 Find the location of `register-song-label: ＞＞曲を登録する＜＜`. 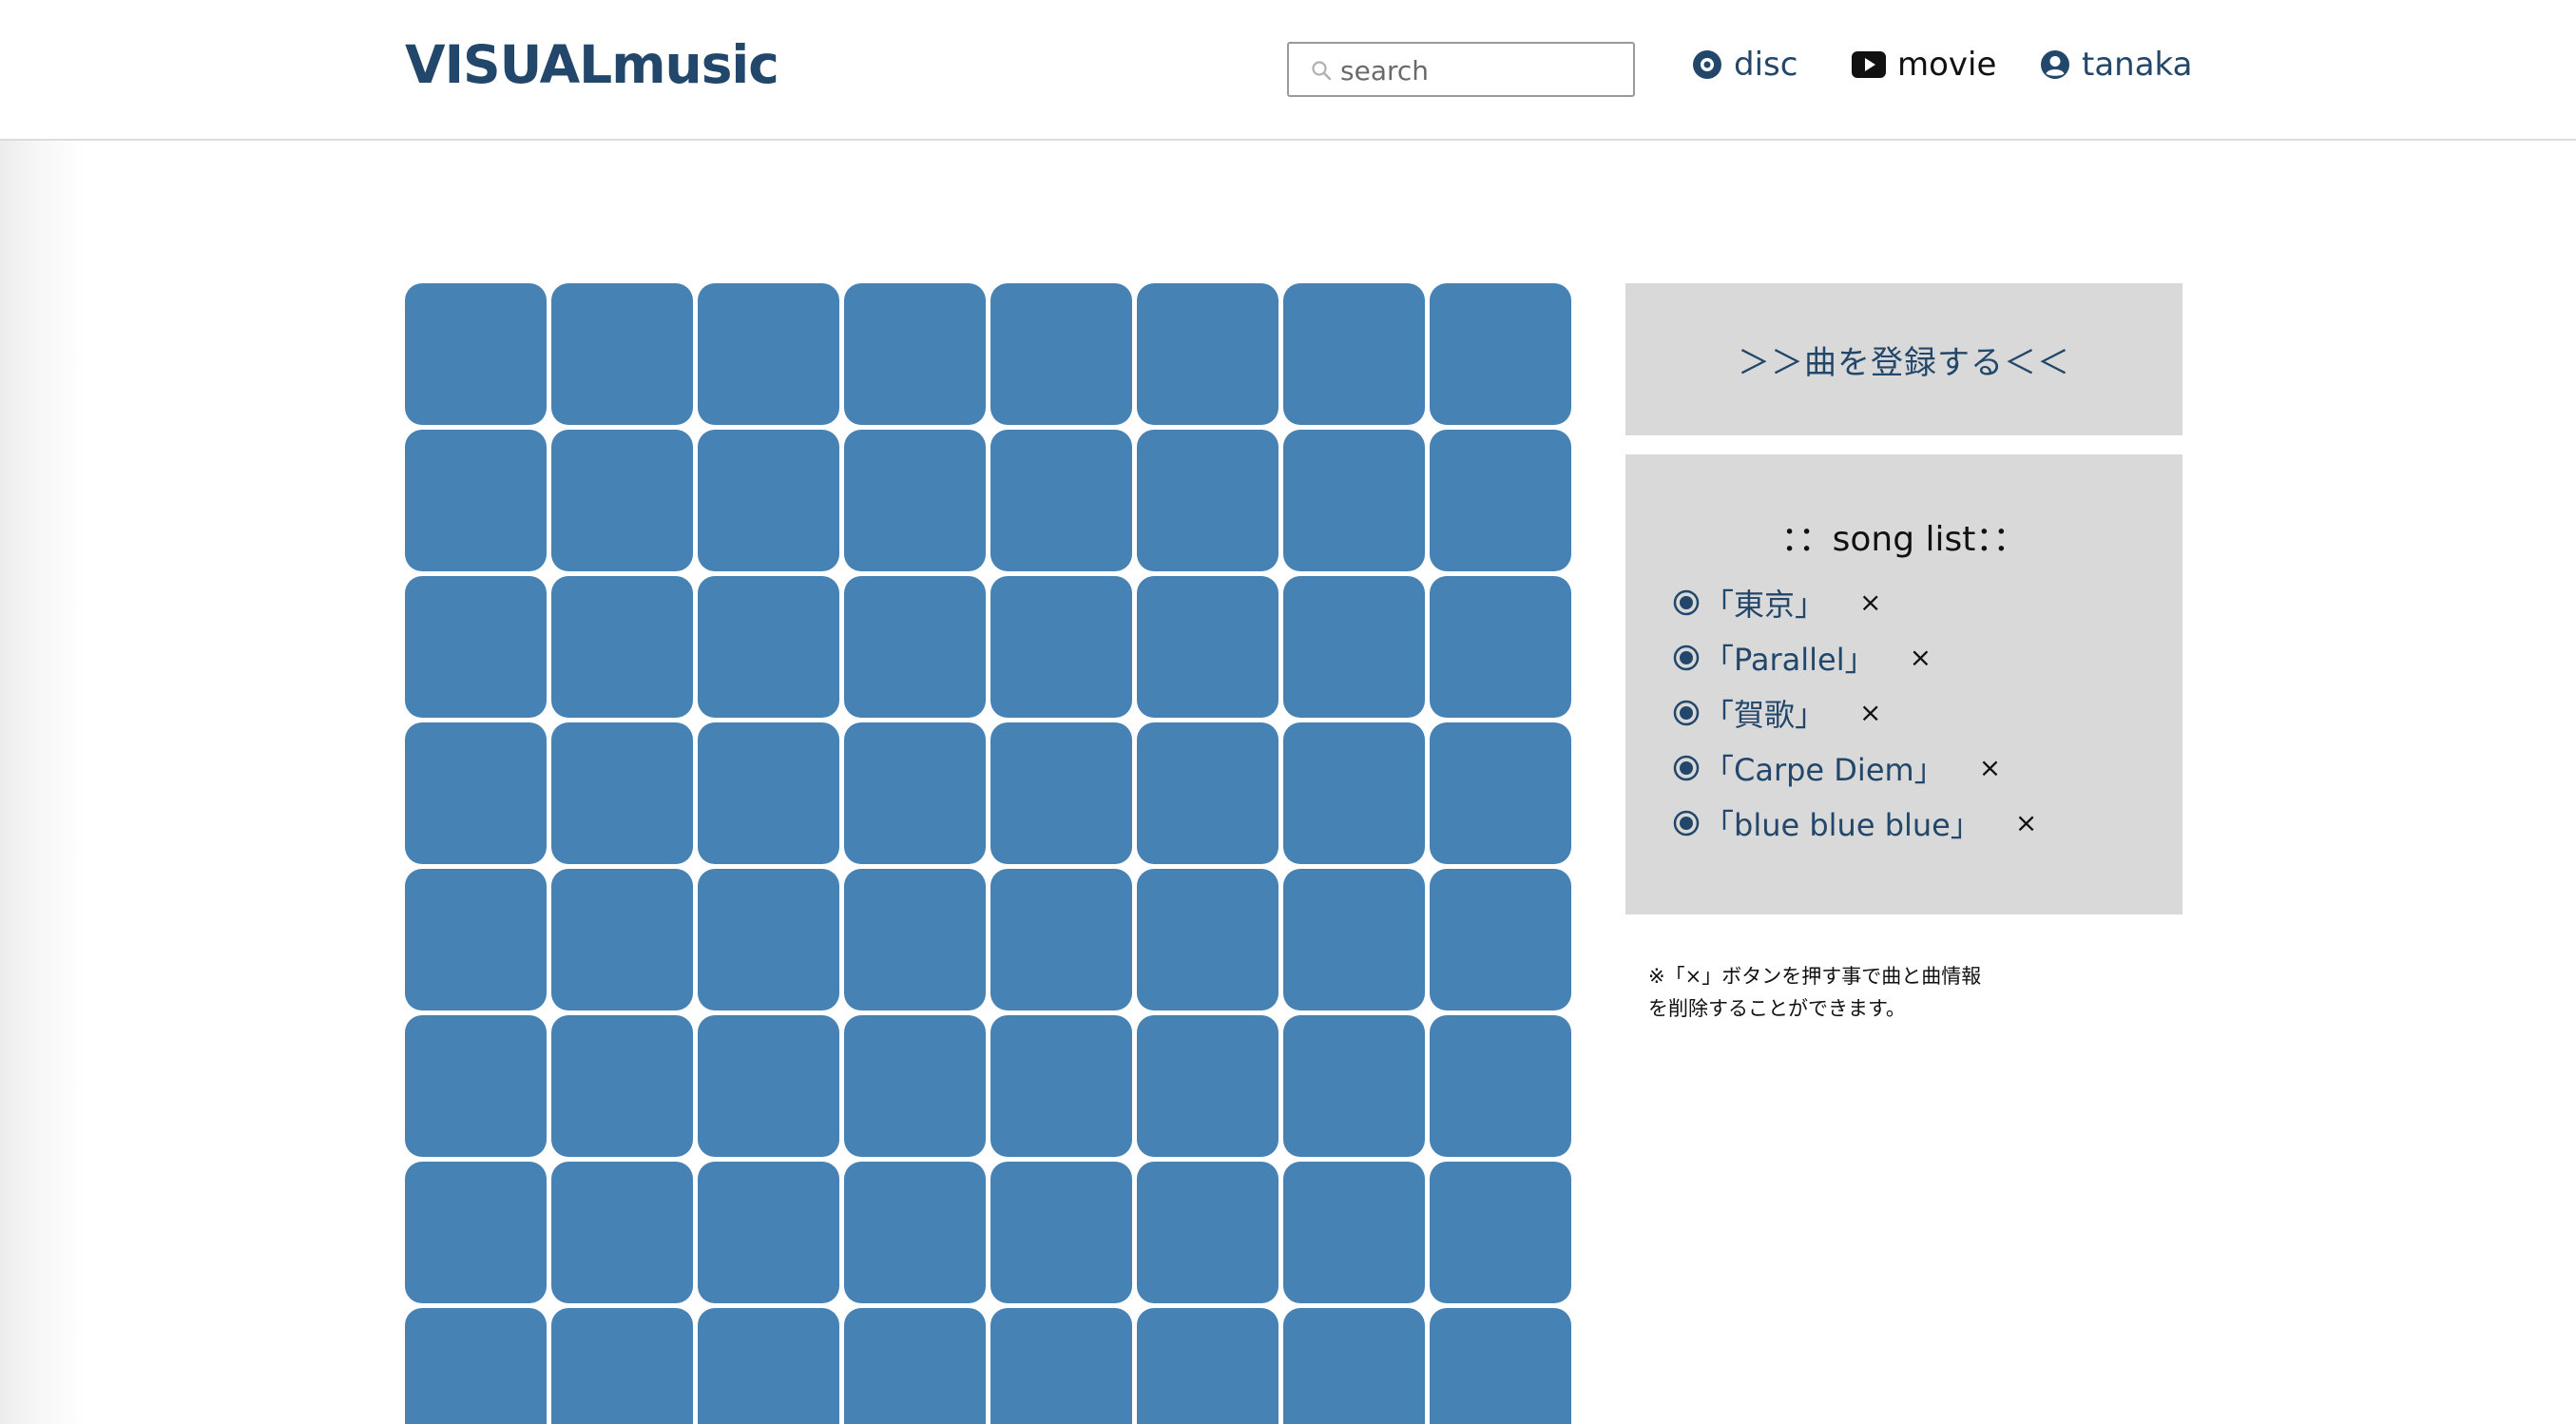

register-song-label: ＞＞曲を登録する＜＜ is located at coordinates (1904, 362).